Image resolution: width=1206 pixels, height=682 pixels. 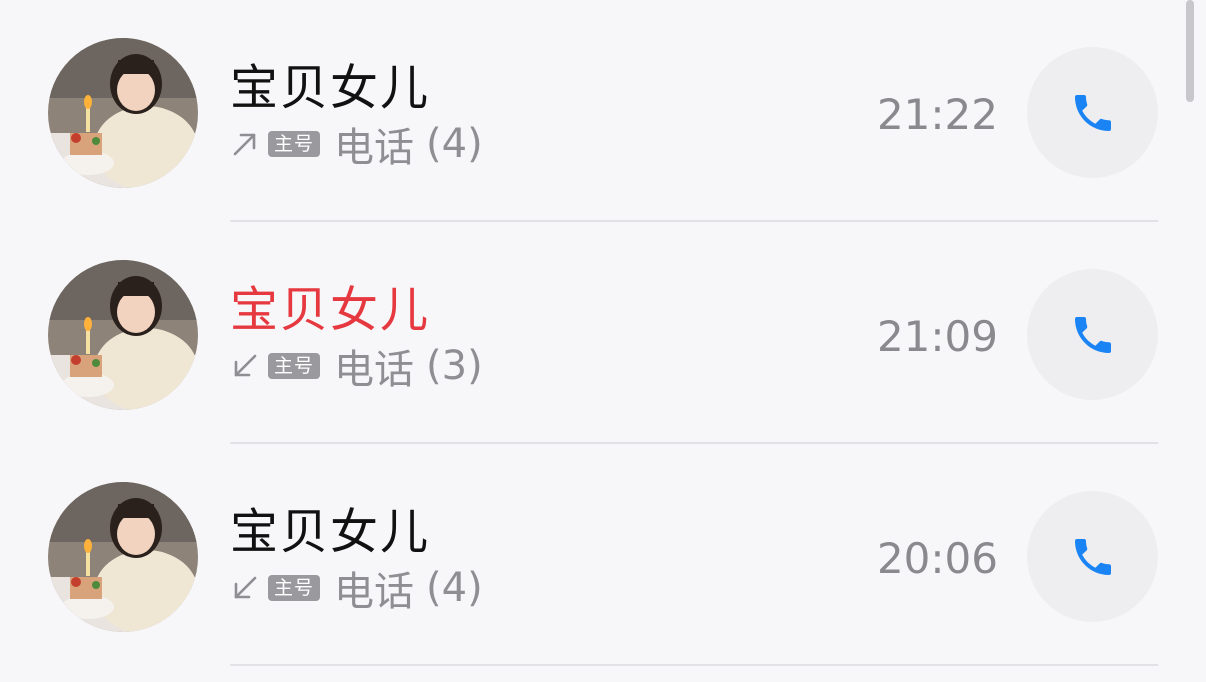 I want to click on call-time: 21:09, so click(x=937, y=336).